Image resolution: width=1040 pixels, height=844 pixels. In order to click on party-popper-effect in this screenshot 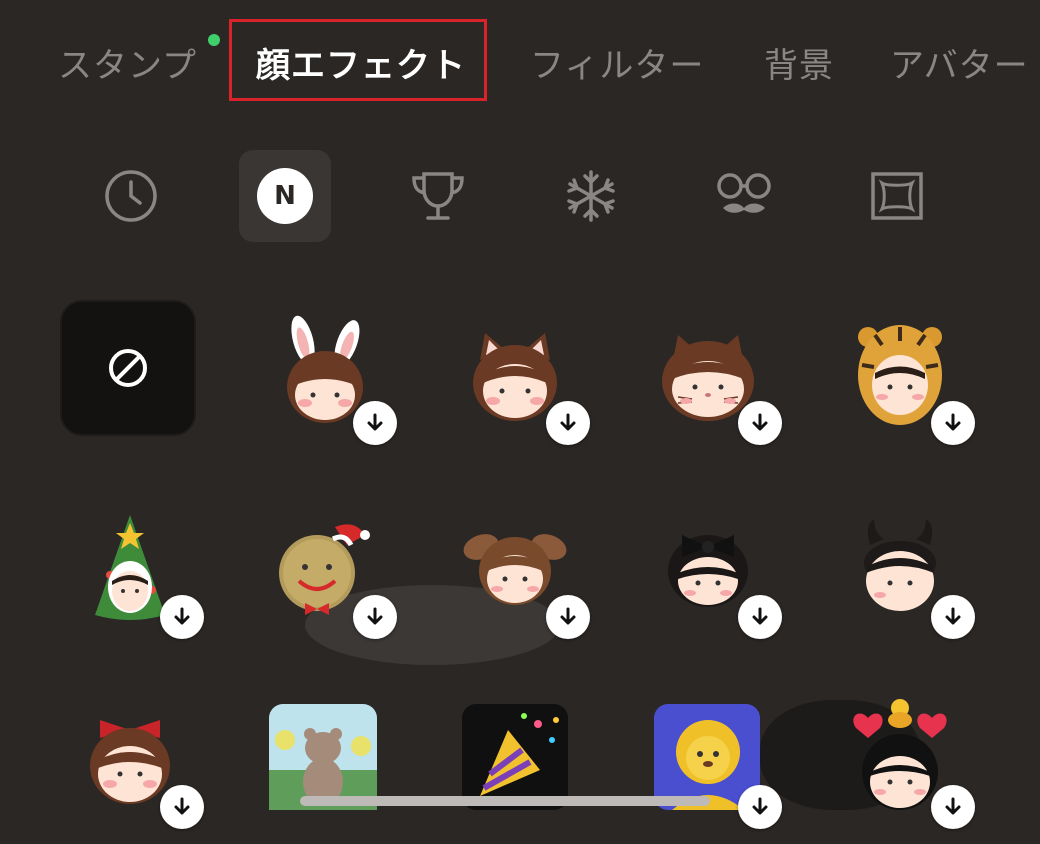, I will do `click(515, 755)`.